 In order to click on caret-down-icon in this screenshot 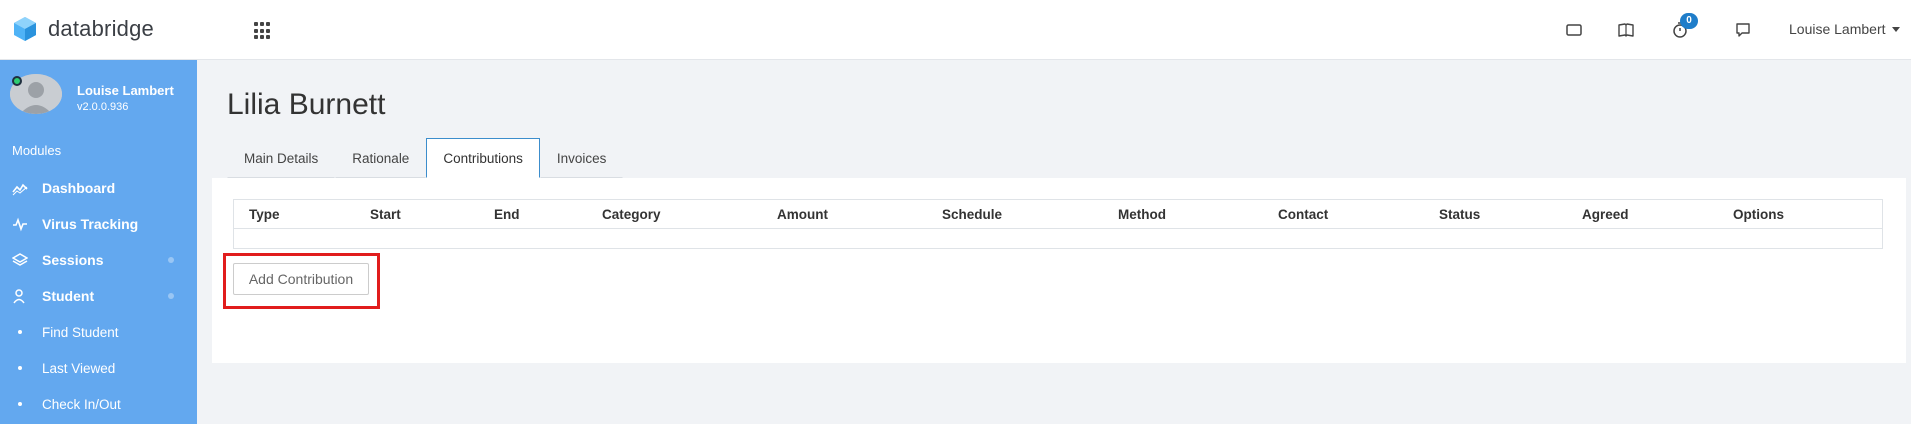, I will do `click(1895, 29)`.